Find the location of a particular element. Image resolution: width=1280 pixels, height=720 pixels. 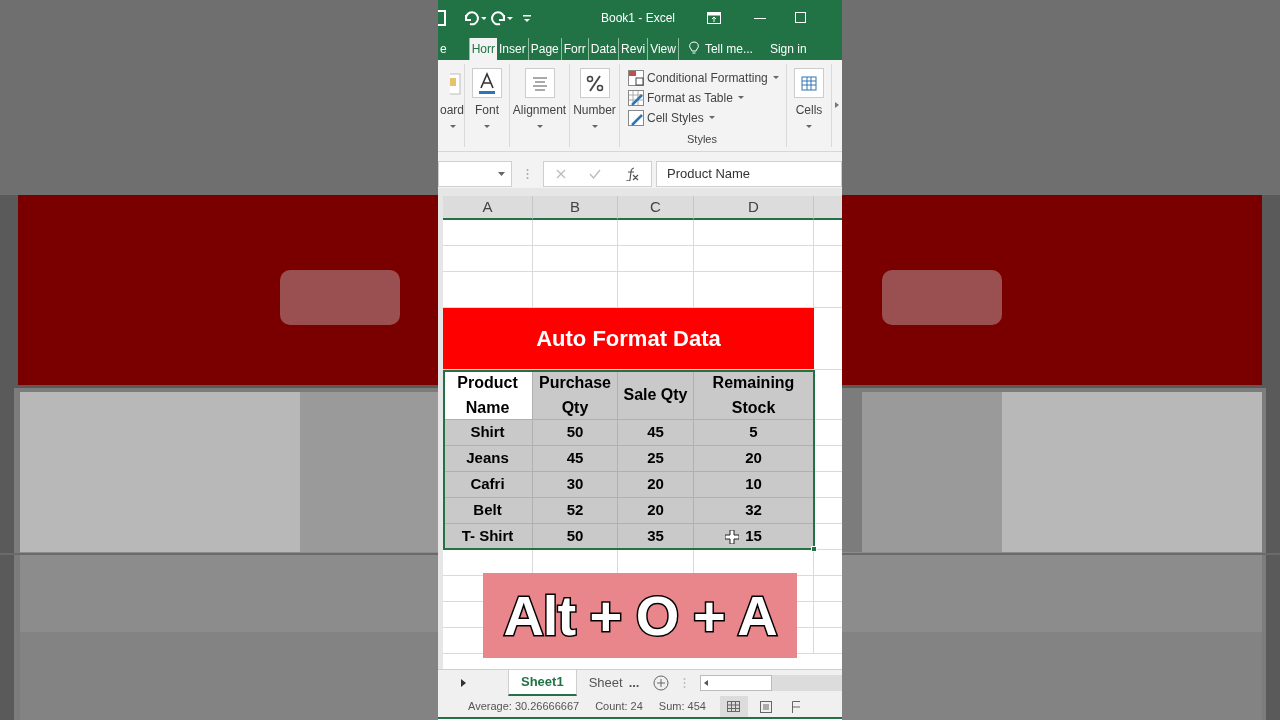

group-button-label: Number is located at coordinates (594, 110).